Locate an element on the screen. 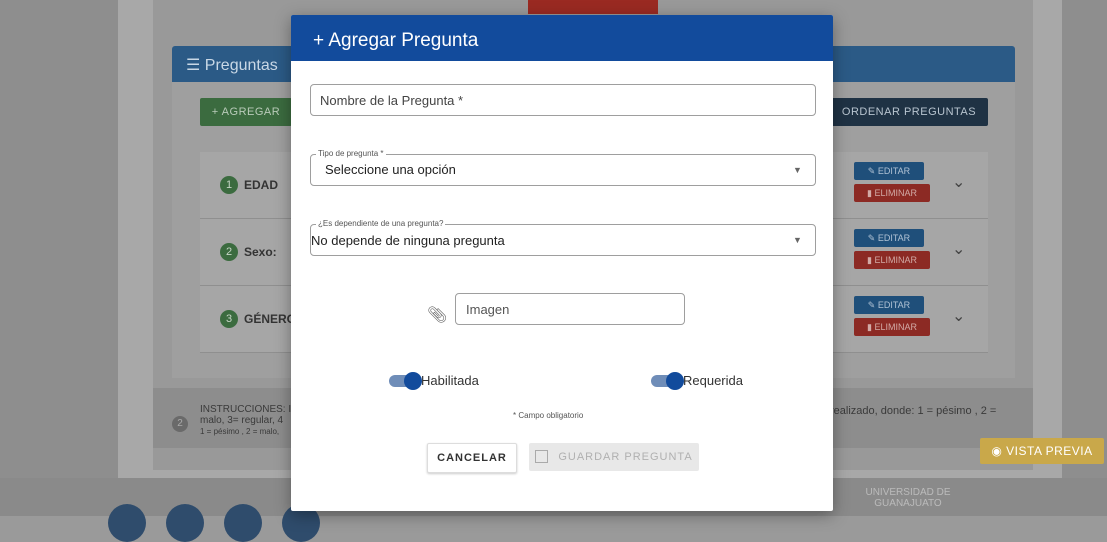 The image size is (1107, 542). eye-icon: ◉ is located at coordinates (999, 451).